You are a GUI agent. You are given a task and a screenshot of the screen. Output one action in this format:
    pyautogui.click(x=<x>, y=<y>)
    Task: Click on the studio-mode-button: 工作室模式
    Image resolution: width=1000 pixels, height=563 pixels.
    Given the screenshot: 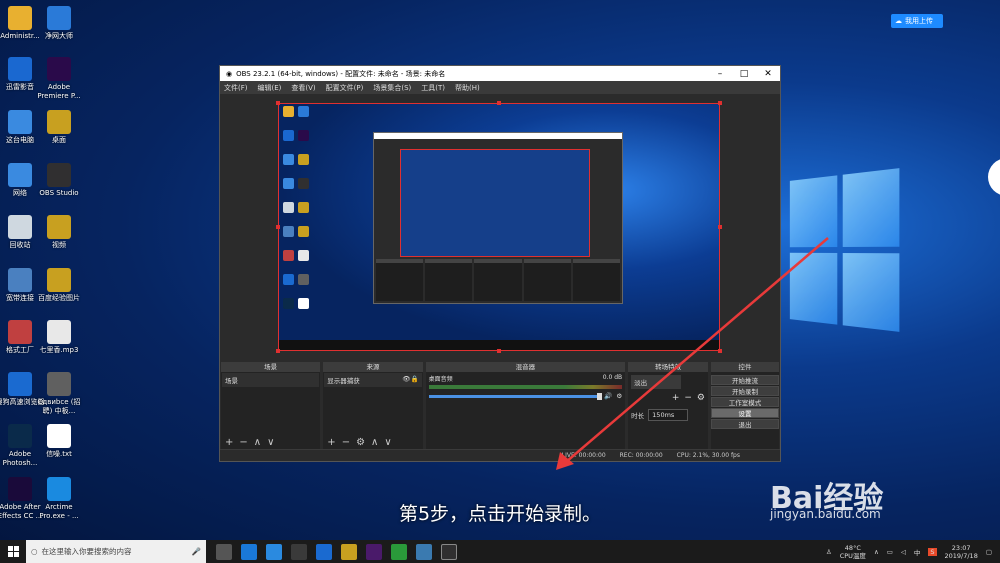 What is the action you would take?
    pyautogui.click(x=745, y=402)
    